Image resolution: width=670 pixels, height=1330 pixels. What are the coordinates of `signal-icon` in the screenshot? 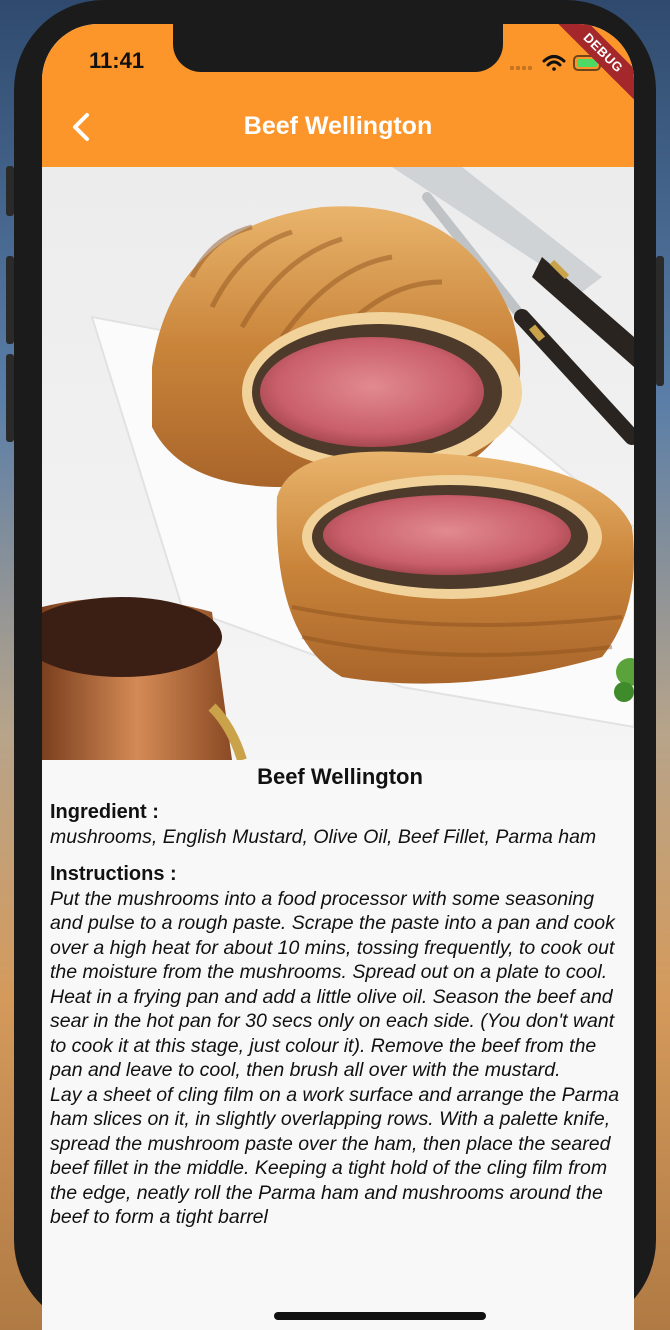 It's located at (521, 68).